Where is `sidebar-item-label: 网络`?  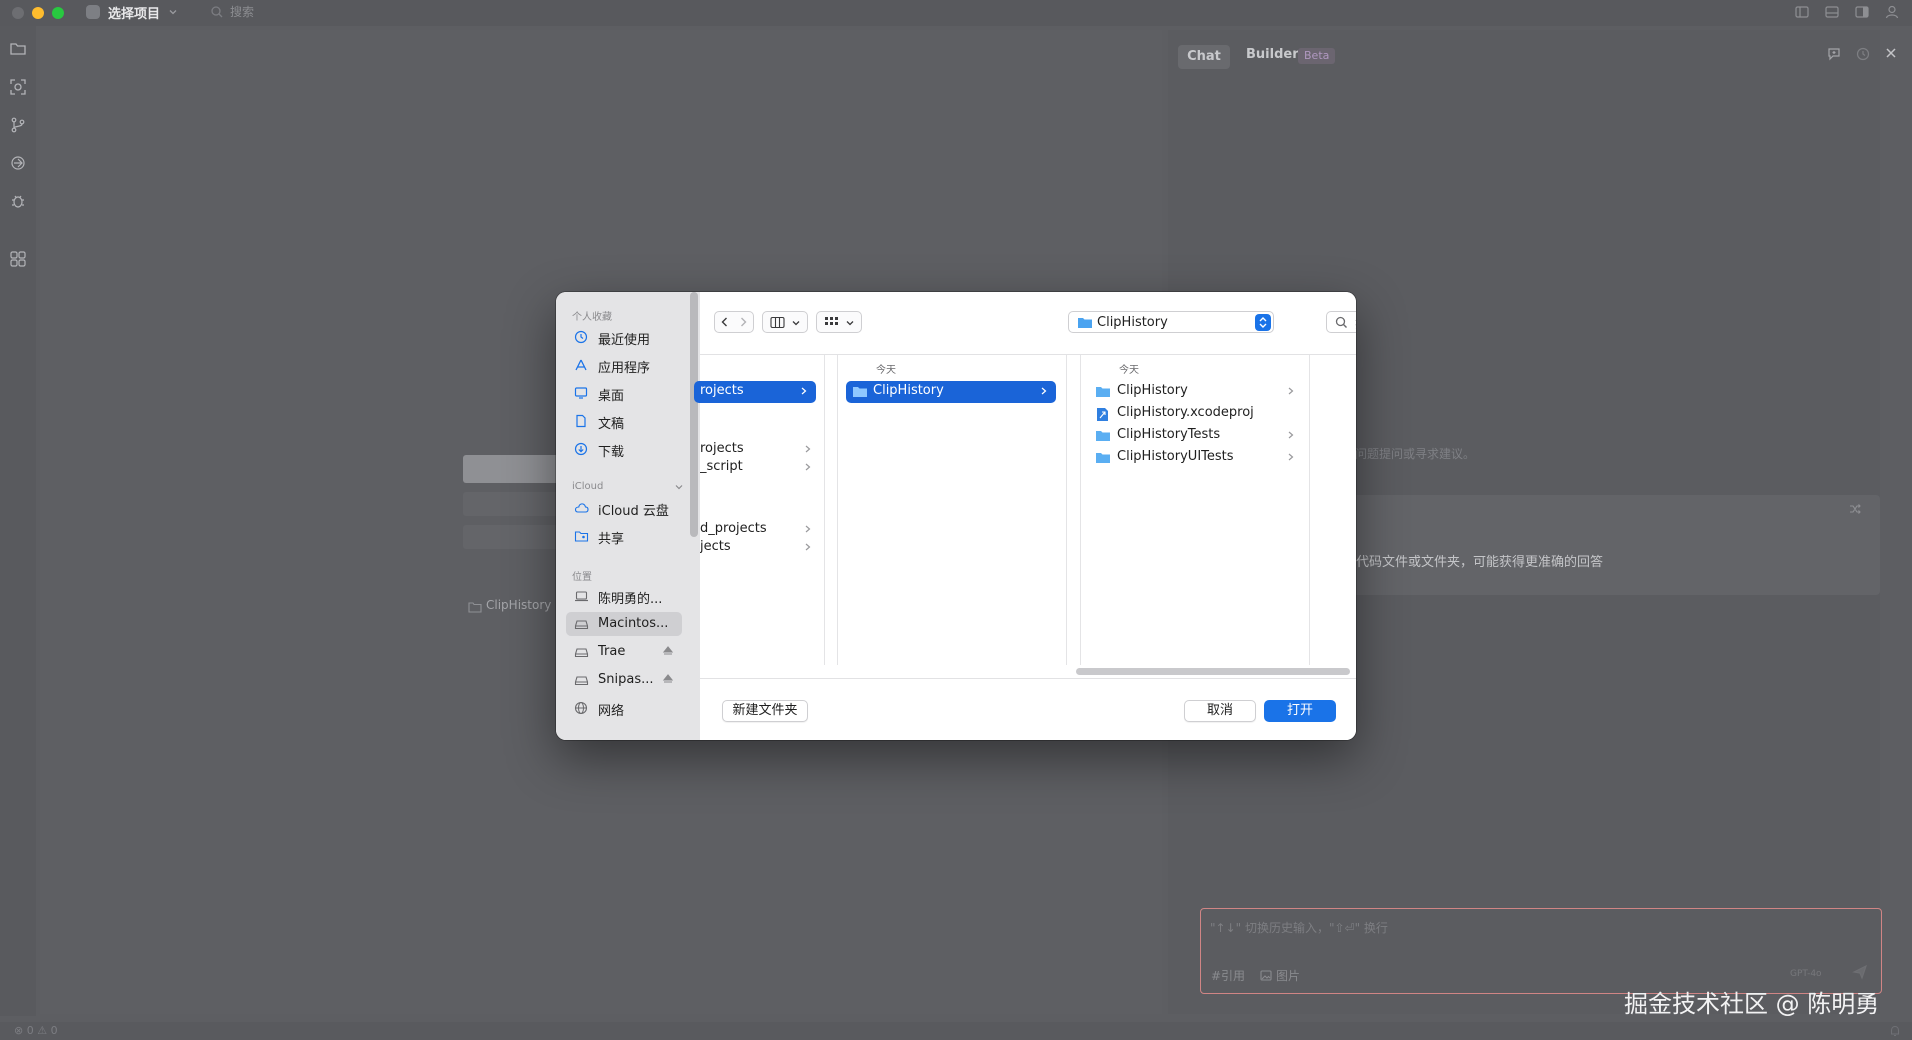
sidebar-item-label: 网络 is located at coordinates (611, 711).